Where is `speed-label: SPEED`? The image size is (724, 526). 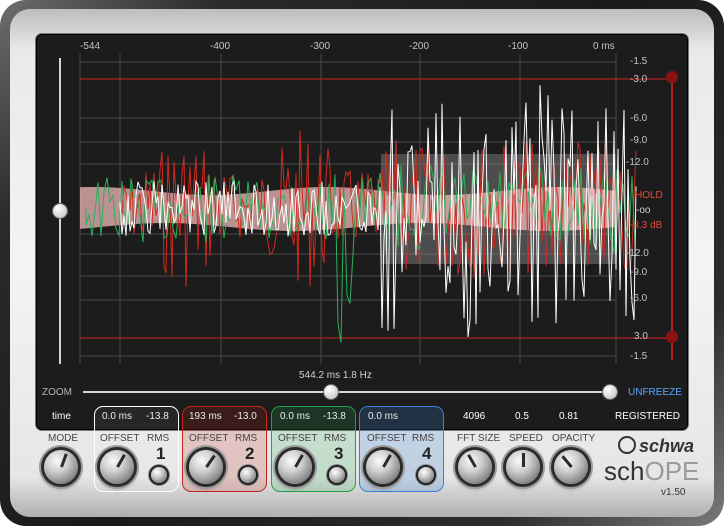
speed-label: SPEED is located at coordinates (526, 438).